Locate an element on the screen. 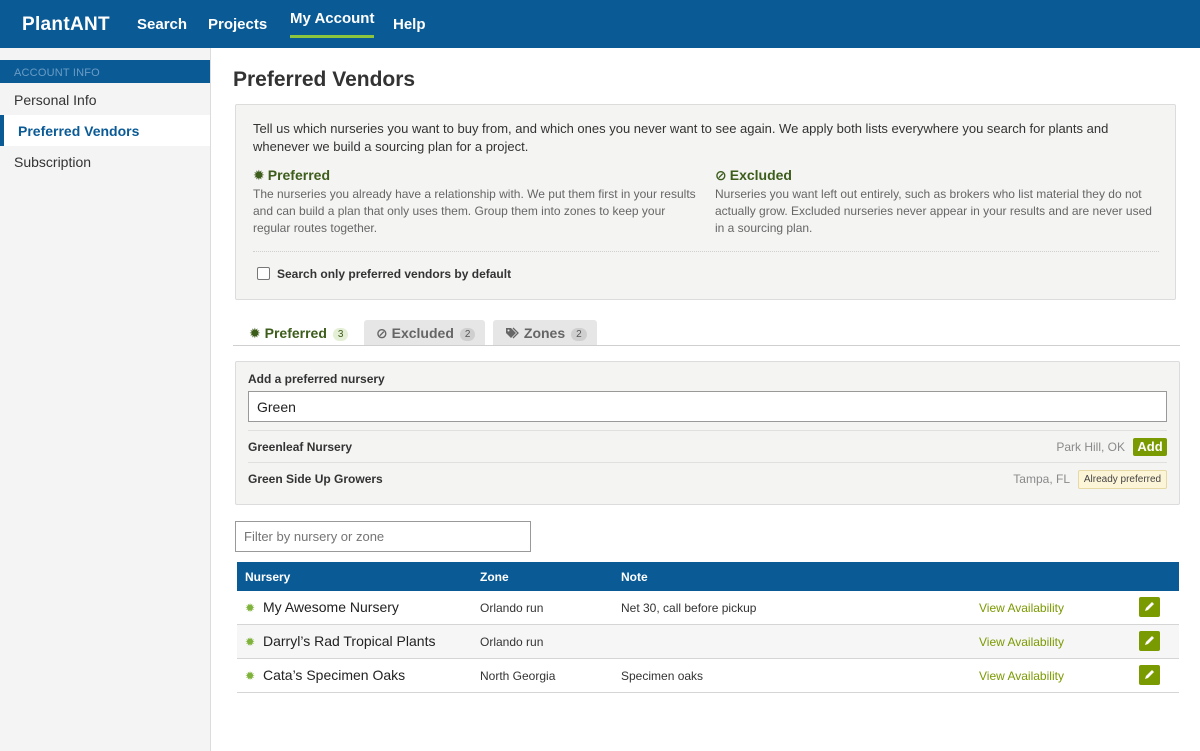 Image resolution: width=1200 pixels, height=751 pixels. nursery-note: Net 30, call before pickup is located at coordinates (689, 608).